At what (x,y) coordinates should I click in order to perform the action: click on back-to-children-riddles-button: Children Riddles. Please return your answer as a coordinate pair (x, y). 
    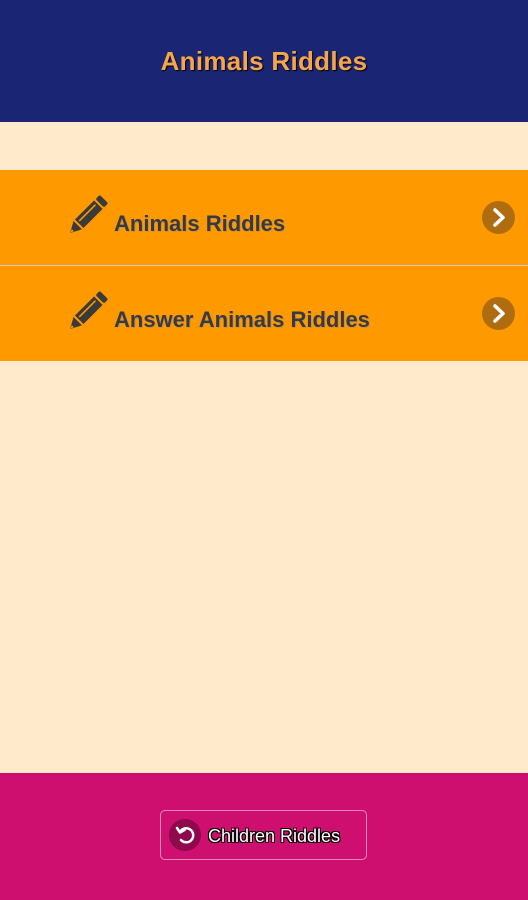
    Looking at the image, I should click on (263, 835).